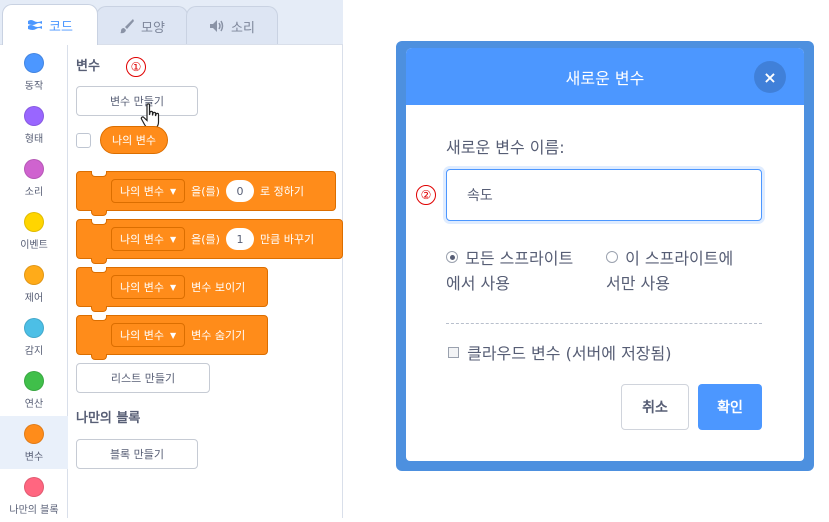  What do you see at coordinates (148, 287) in the screenshot?
I see `show-variable-dropdown: 나의 변수 ▼` at bounding box center [148, 287].